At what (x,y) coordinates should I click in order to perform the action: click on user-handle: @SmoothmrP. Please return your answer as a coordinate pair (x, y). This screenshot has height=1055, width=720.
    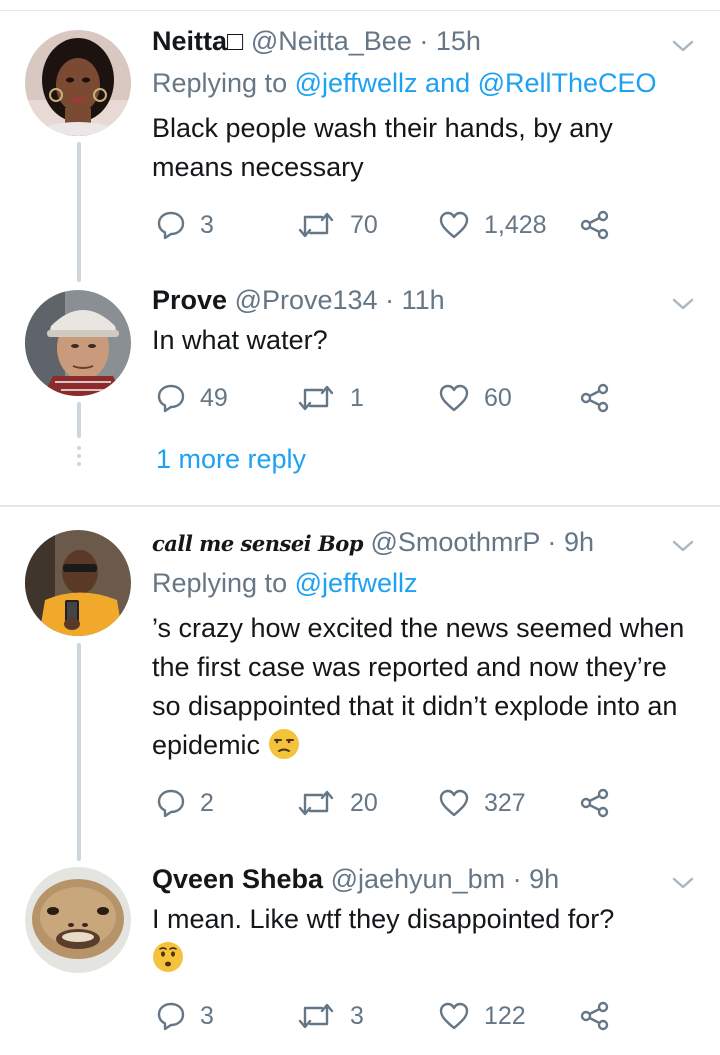
    Looking at the image, I should click on (454, 542).